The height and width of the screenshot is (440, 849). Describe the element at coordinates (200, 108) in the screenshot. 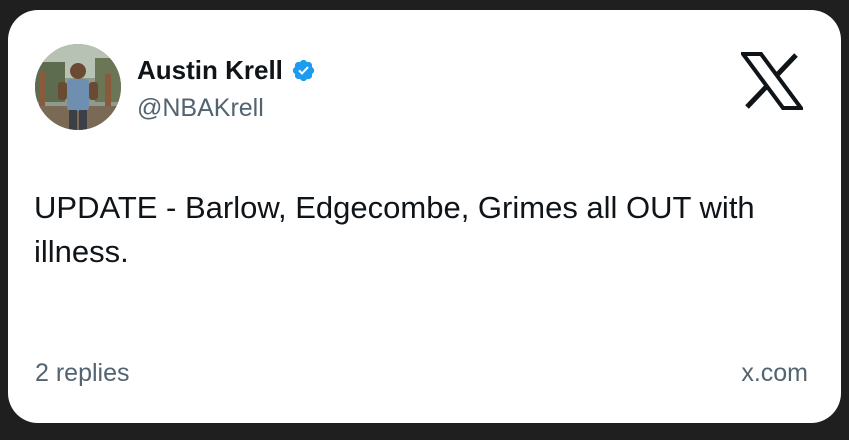

I see `author-handle: @NBAKrell` at that location.